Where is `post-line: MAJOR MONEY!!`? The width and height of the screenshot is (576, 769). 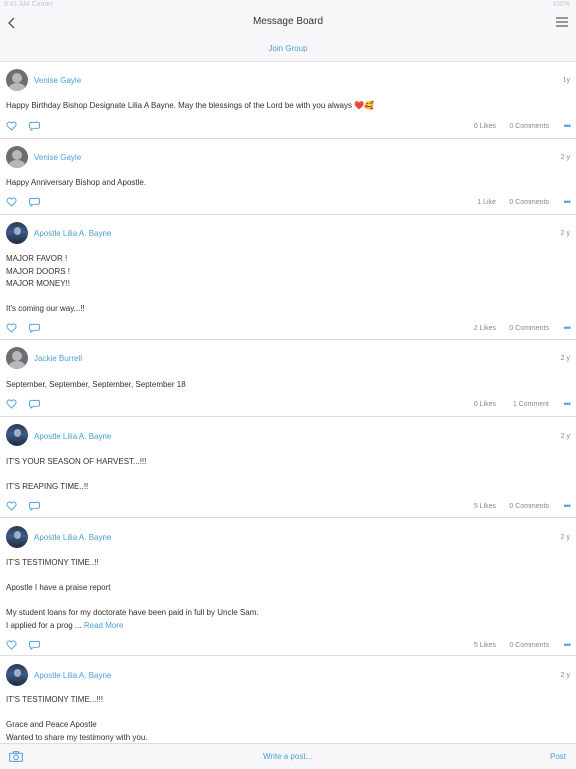 post-line: MAJOR MONEY!! is located at coordinates (38, 283).